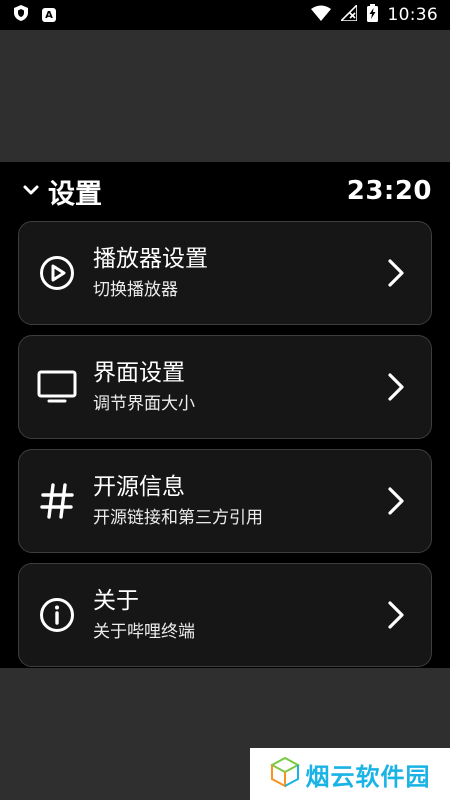 This screenshot has height=800, width=450. Describe the element at coordinates (56, 387) in the screenshot. I see `monitor-icon` at that location.